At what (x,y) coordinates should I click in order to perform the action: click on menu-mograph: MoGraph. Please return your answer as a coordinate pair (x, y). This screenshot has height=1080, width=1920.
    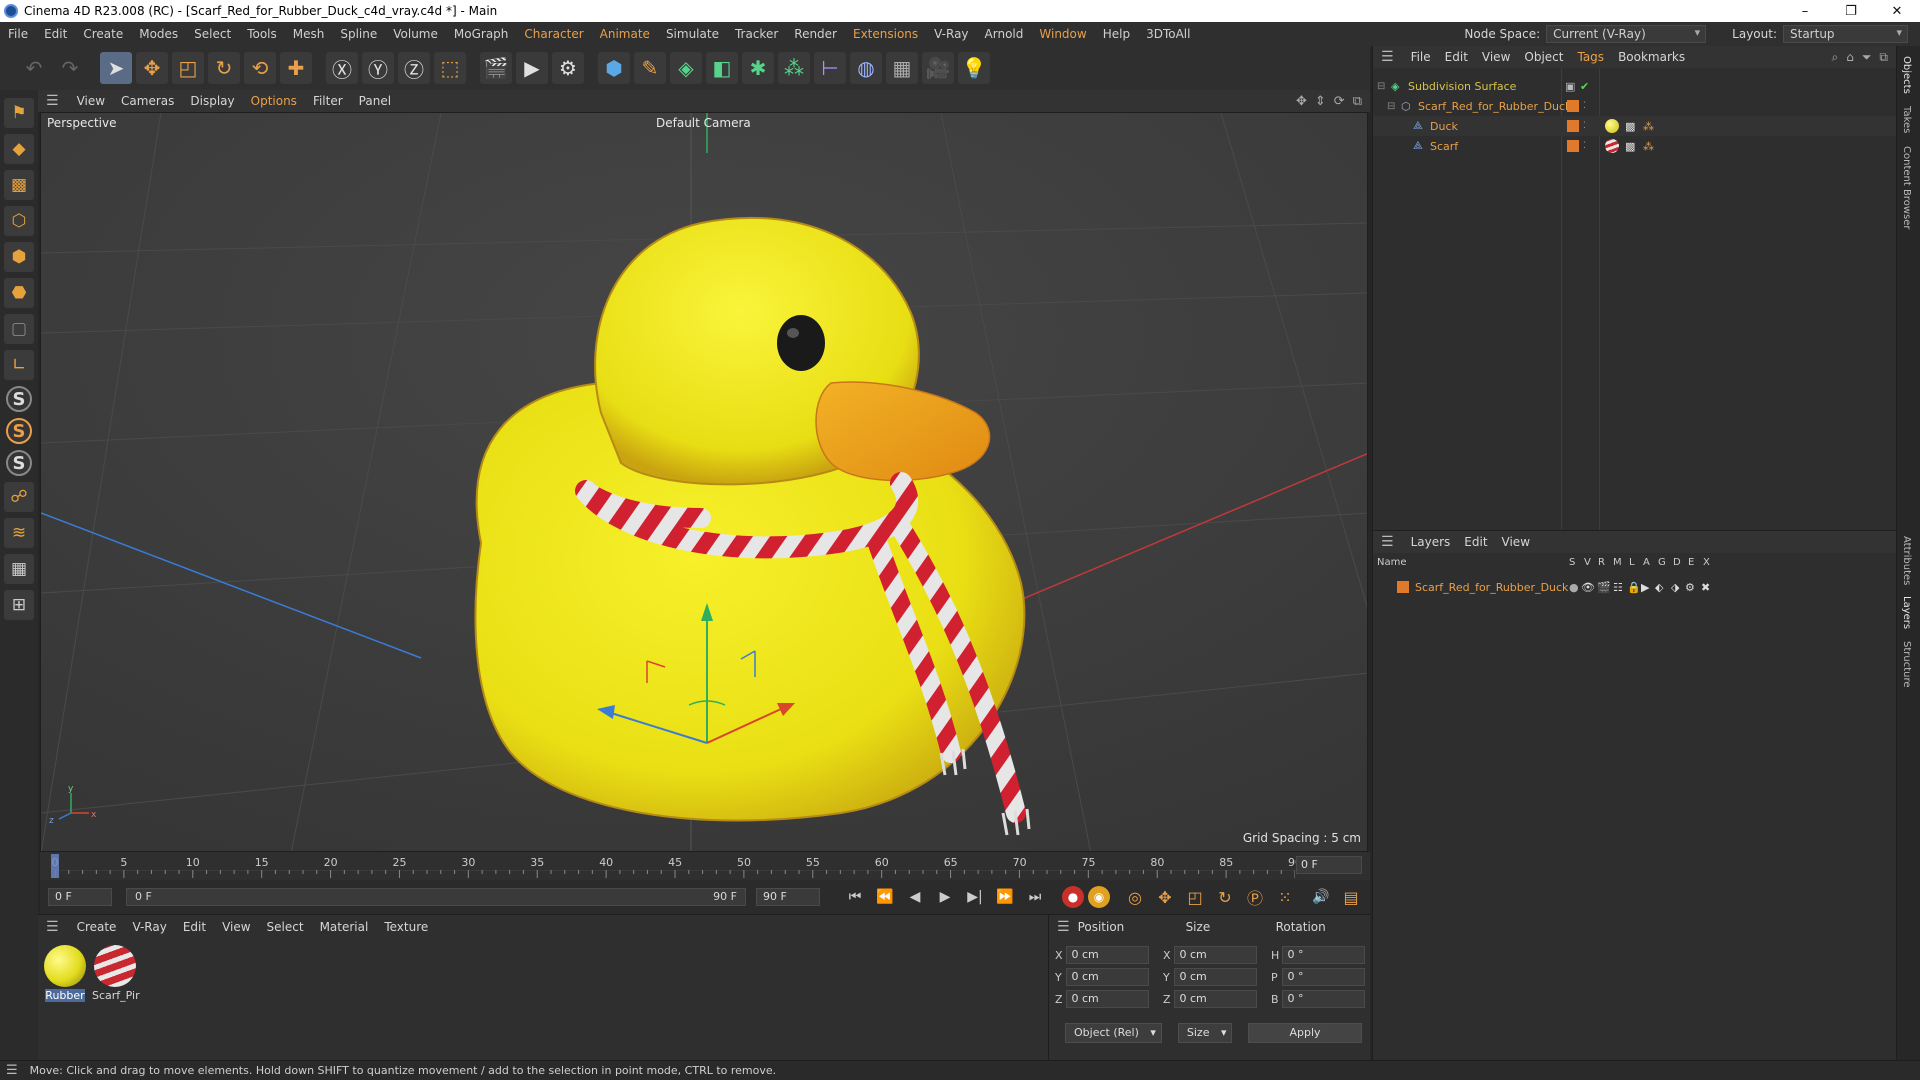
    Looking at the image, I should click on (481, 34).